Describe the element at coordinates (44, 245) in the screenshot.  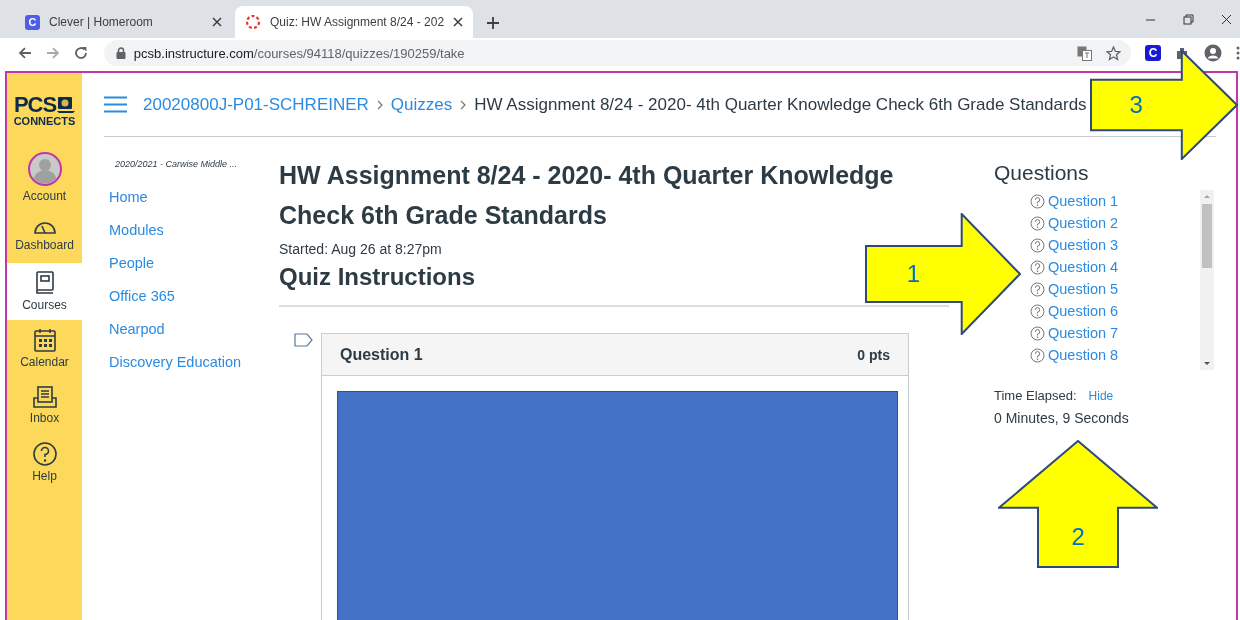
I see `nav-label: Dashboard` at that location.